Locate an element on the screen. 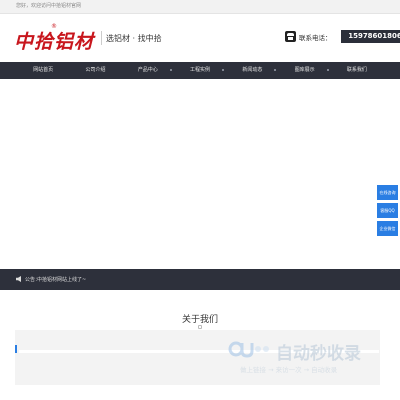  nav-item-label: 产品中心 is located at coordinates (147, 70).